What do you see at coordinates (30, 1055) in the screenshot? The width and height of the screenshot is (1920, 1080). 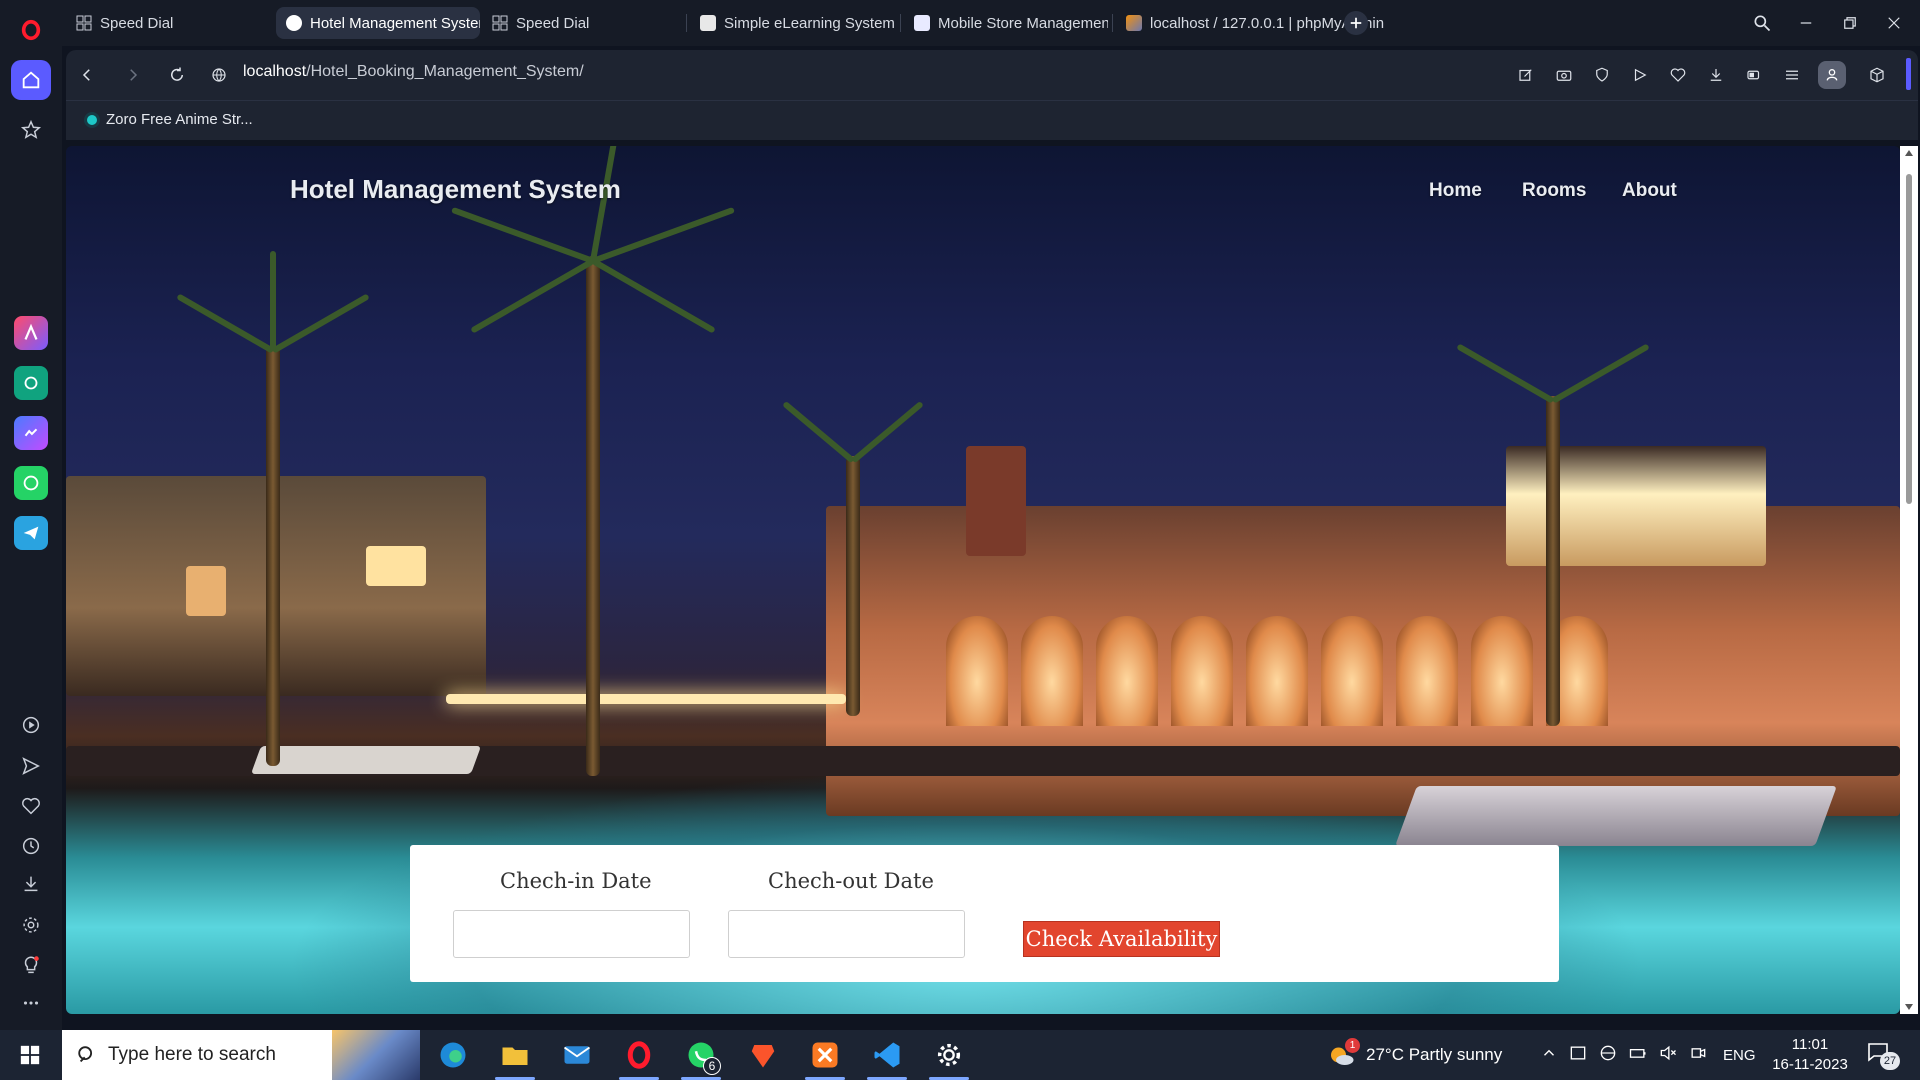 I see `windows-start-icon` at bounding box center [30, 1055].